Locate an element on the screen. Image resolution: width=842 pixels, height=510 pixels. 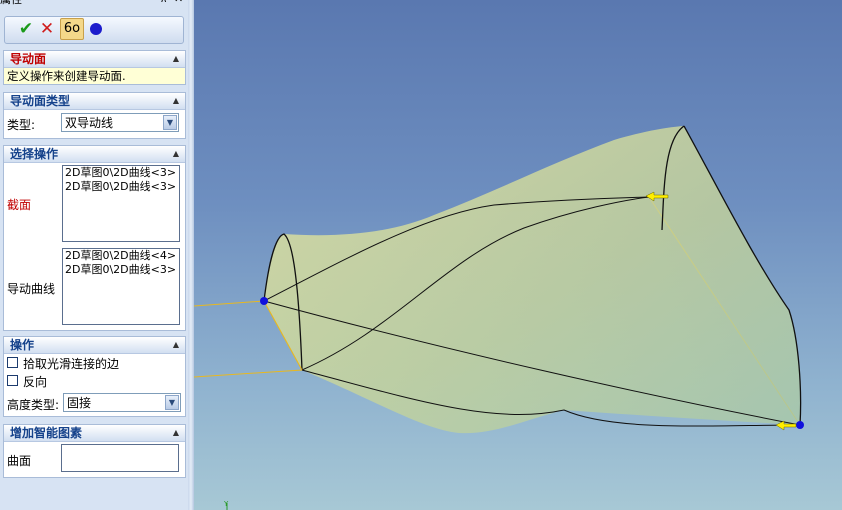
guide-curve-list: 2D草图0\2D曲线<4> 2D草图0\2D曲线<3> is located at coordinates (121, 286).